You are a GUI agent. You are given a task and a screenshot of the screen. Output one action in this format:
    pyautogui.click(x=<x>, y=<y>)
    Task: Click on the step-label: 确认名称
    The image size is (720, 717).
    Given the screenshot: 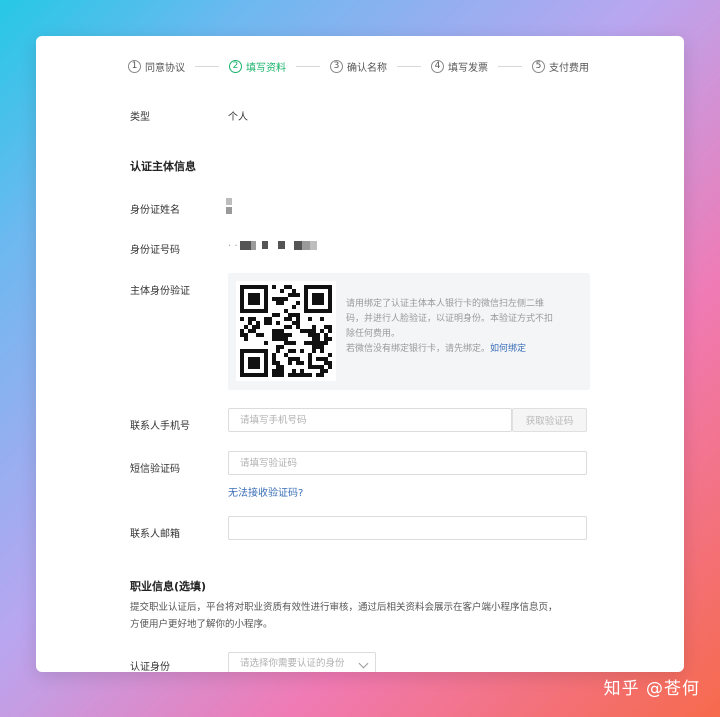 What is the action you would take?
    pyautogui.click(x=367, y=68)
    